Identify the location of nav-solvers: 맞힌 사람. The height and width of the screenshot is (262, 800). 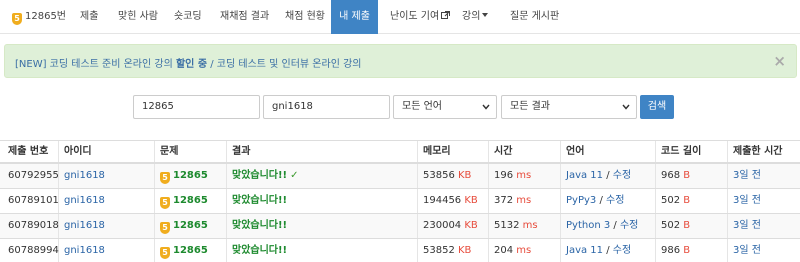
(138, 17).